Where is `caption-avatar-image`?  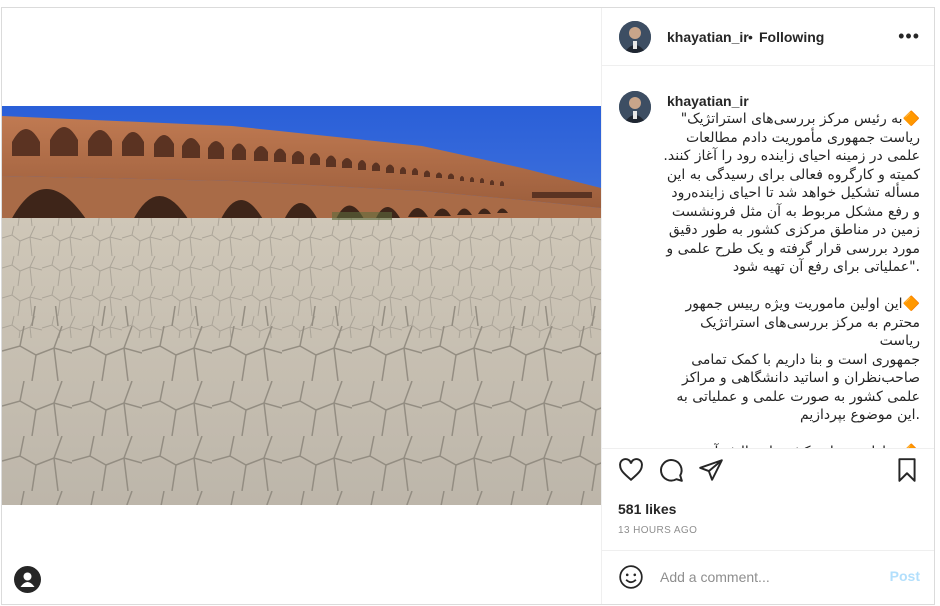
caption-avatar-image is located at coordinates (635, 107).